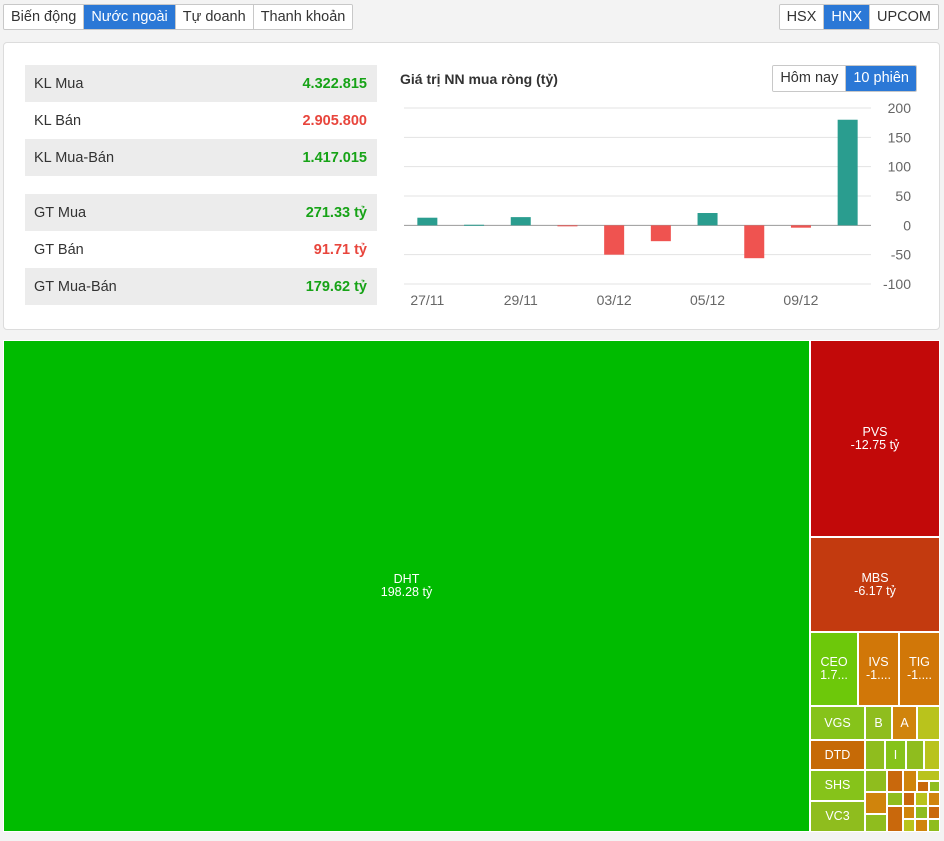  Describe the element at coordinates (875, 590) in the screenshot. I see `tile-value: -6.17 tỷ` at that location.